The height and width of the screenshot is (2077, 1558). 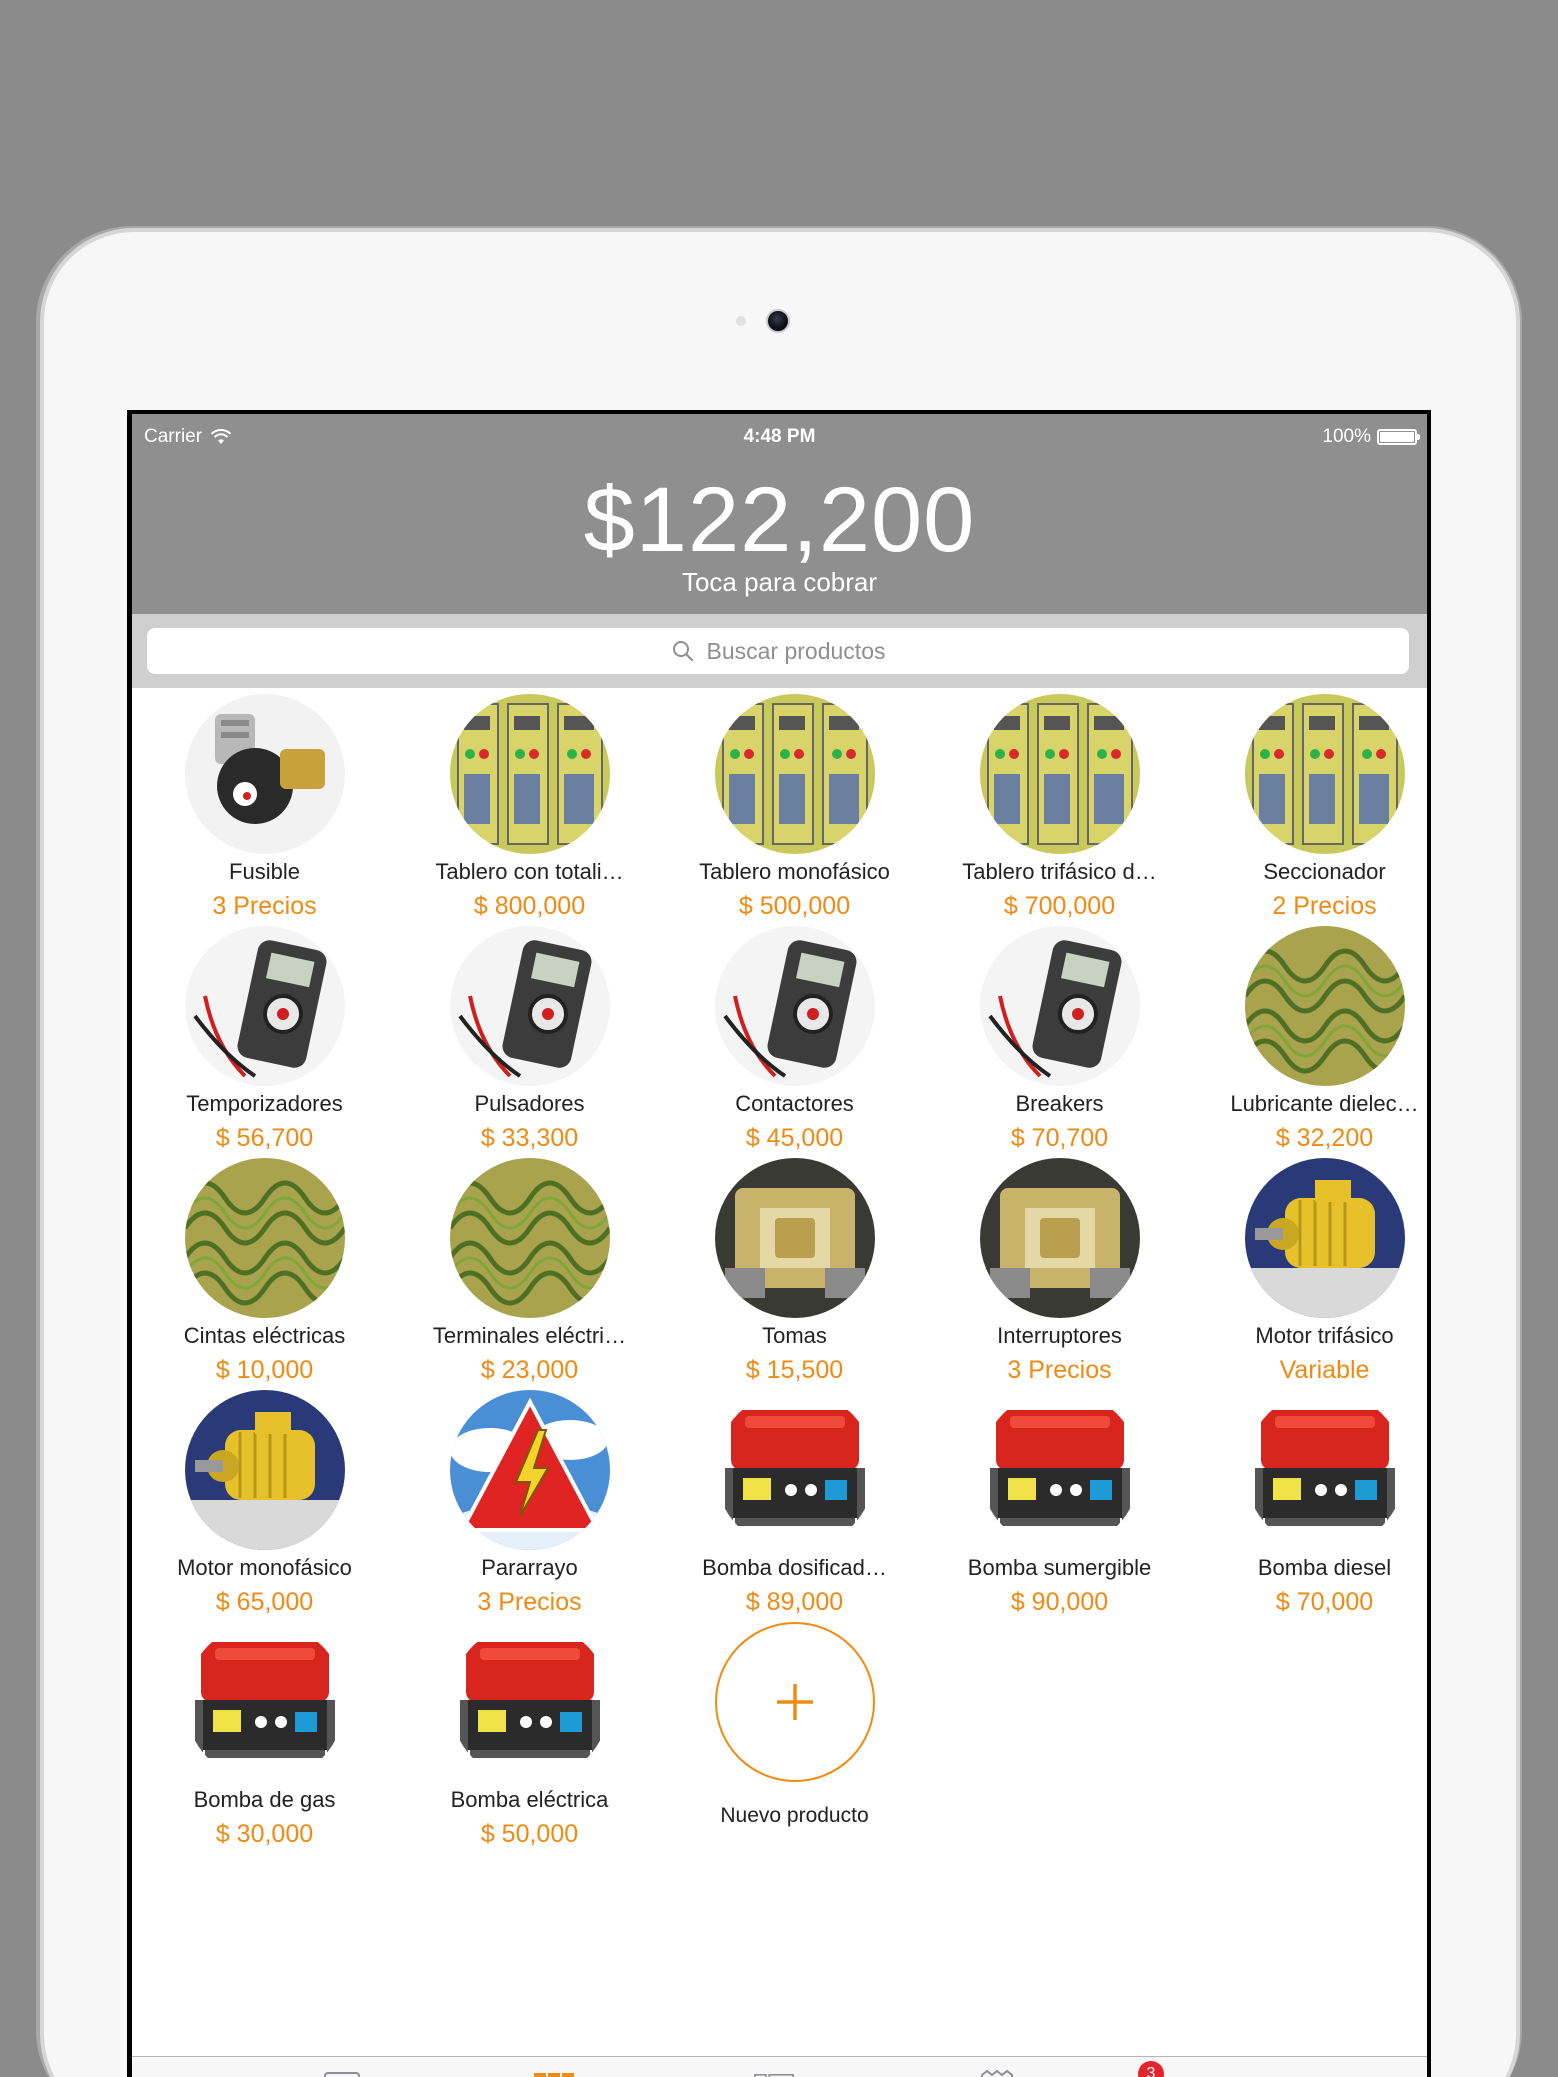 What do you see at coordinates (1059, 1274) in the screenshot?
I see `product-tile: Interruptores 3 Precios` at bounding box center [1059, 1274].